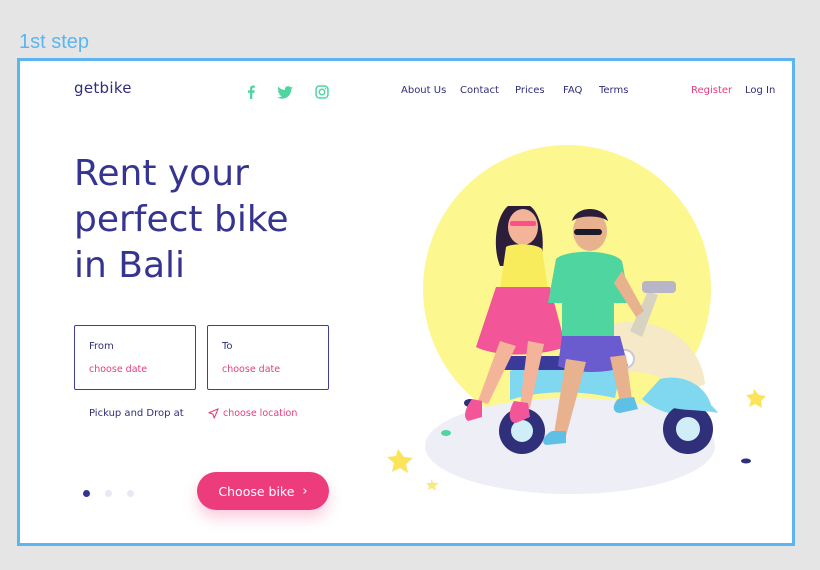  What do you see at coordinates (54, 42) in the screenshot?
I see `step-annotation: 1st step` at bounding box center [54, 42].